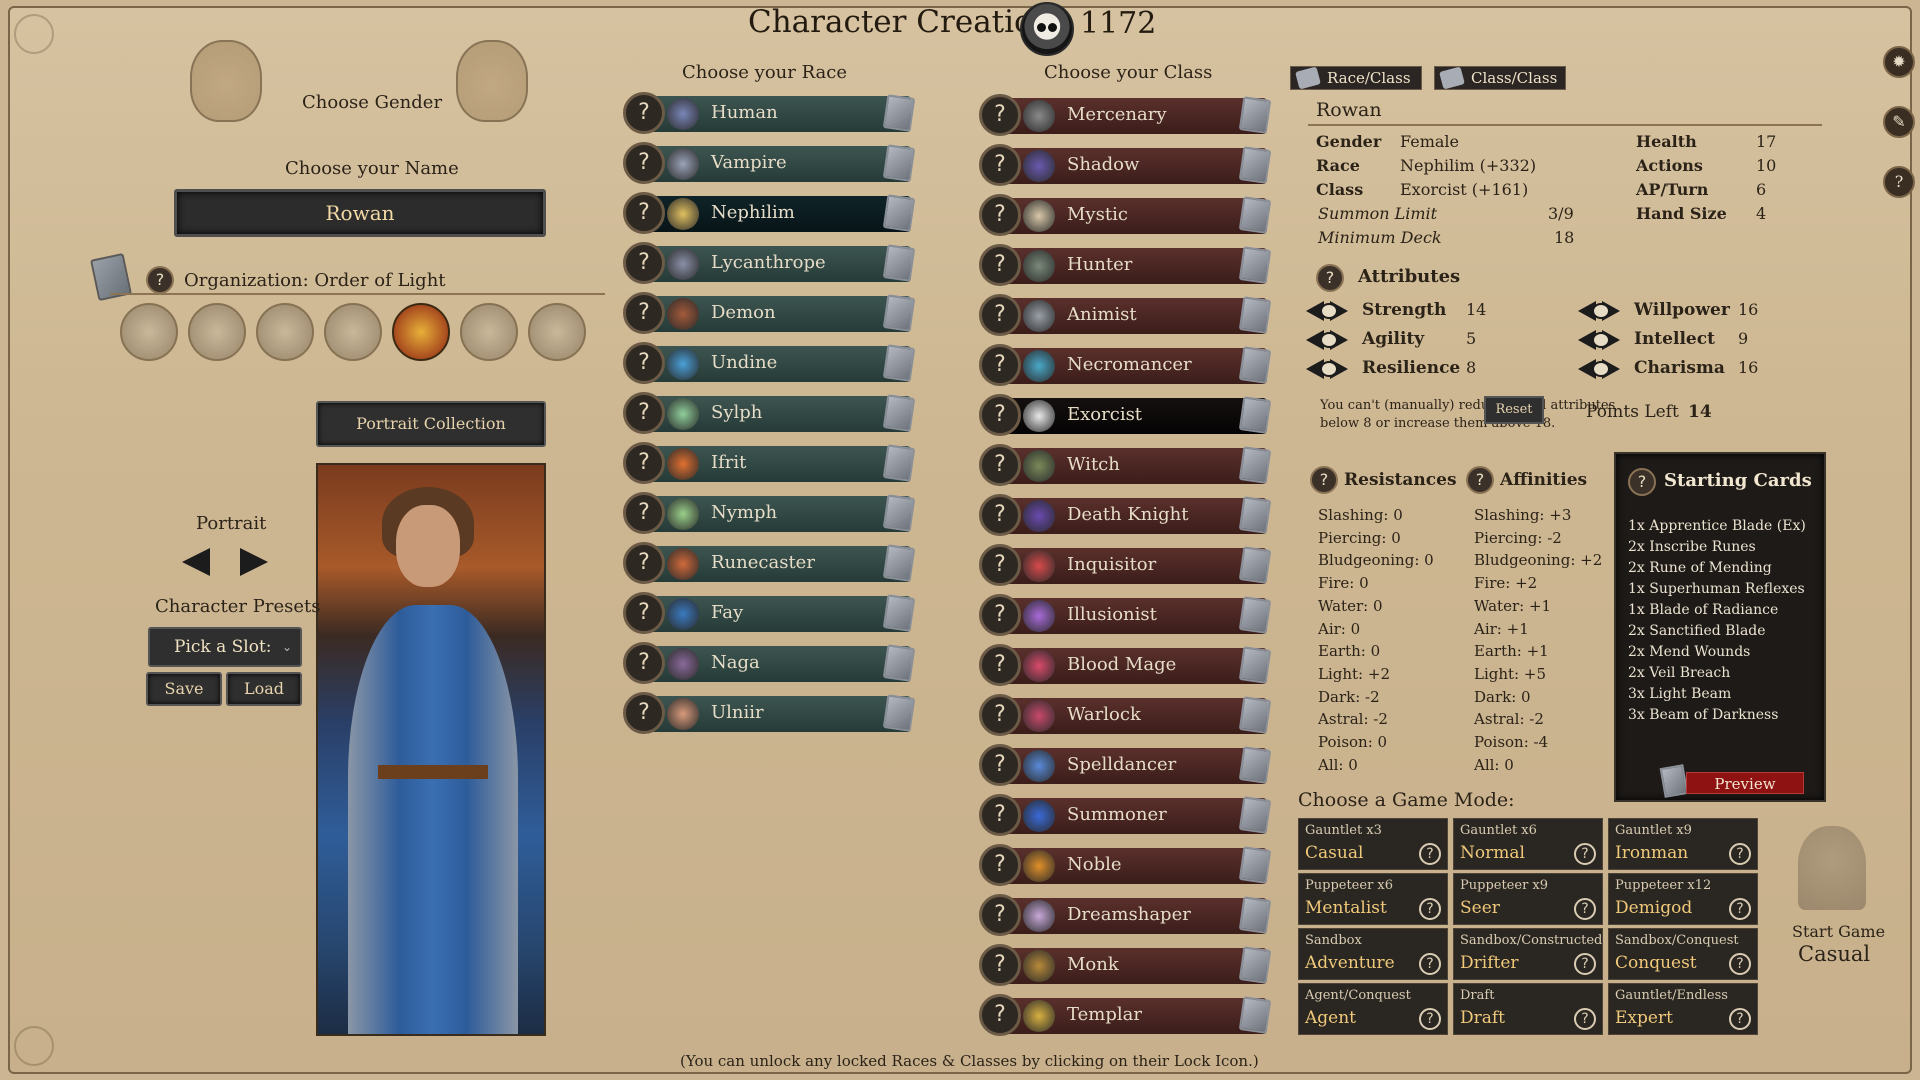  Describe the element at coordinates (1373, 954) in the screenshot. I see `game-mode-adventure: Sandbox Adventure?` at that location.